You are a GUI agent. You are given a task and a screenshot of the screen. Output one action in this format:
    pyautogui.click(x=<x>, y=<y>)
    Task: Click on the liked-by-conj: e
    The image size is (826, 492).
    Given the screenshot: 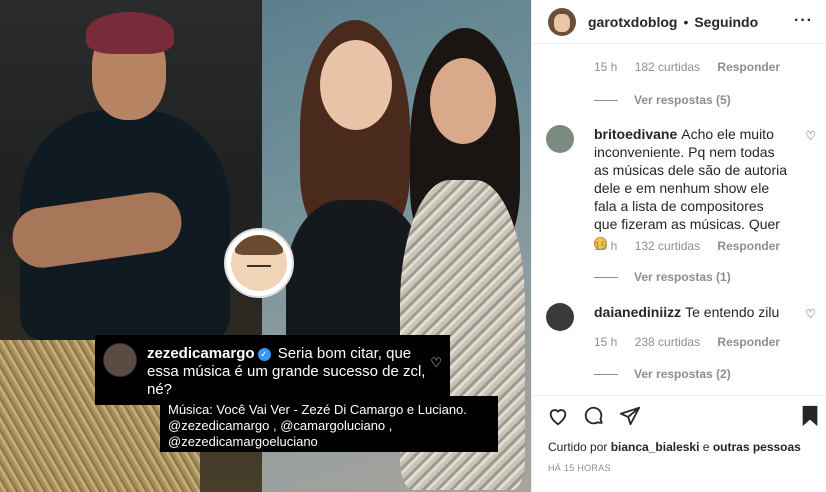 What is the action you would take?
    pyautogui.click(x=706, y=447)
    